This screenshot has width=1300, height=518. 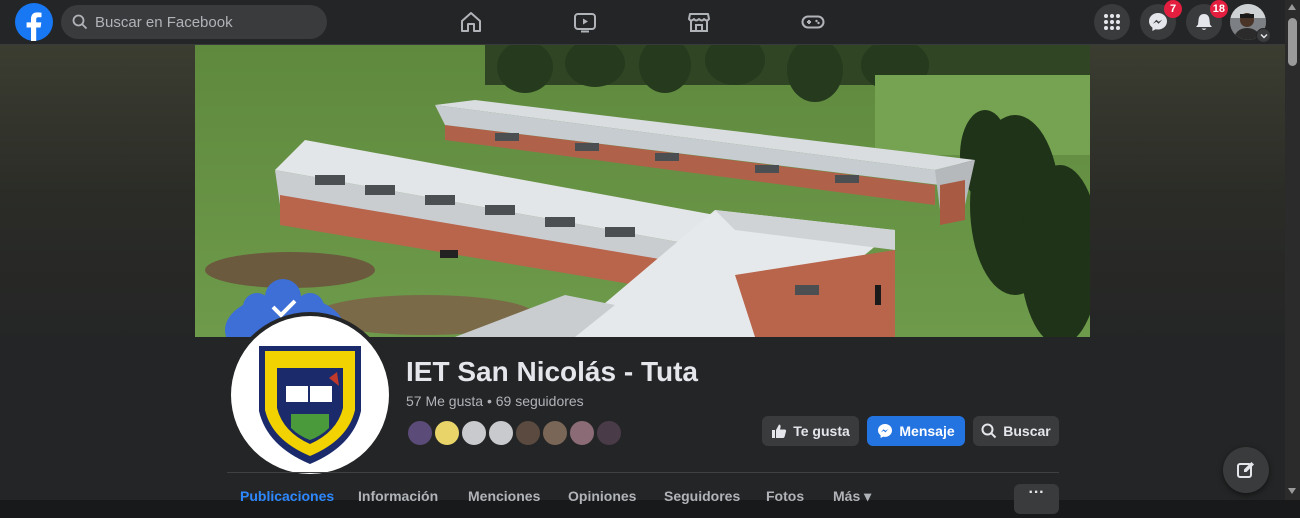 I want to click on messenger-badge: 7, so click(x=1173, y=9).